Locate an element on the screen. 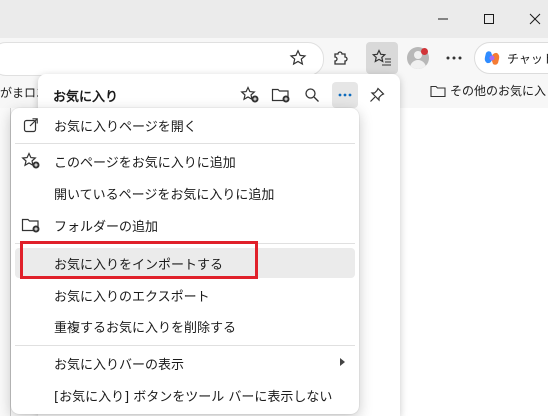  close-window-button is located at coordinates (530, 19).